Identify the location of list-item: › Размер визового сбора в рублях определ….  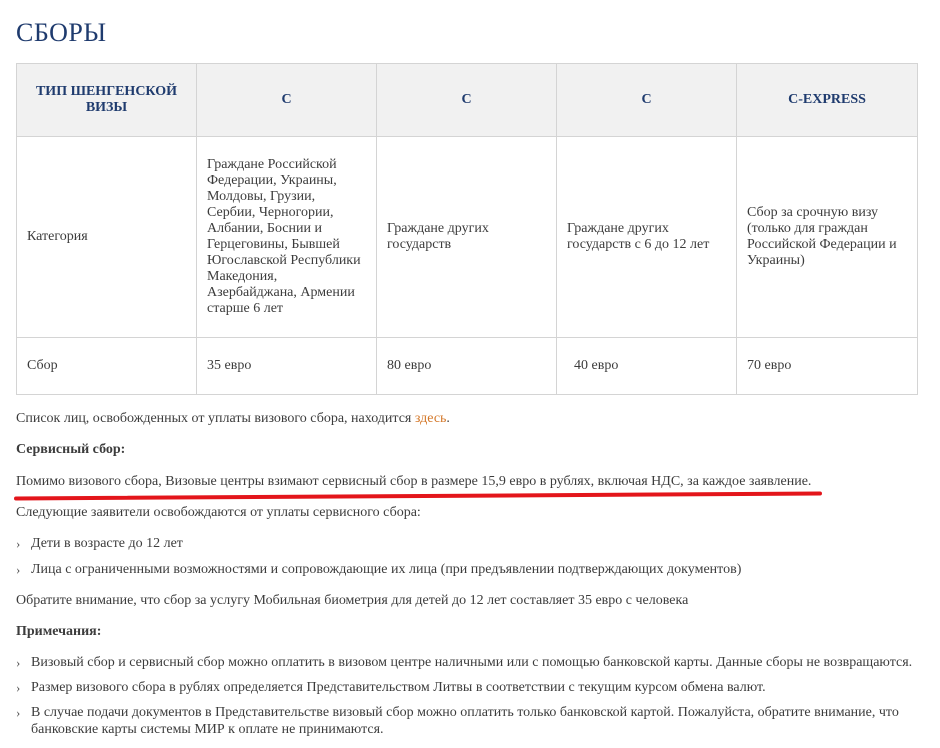
(471, 691).